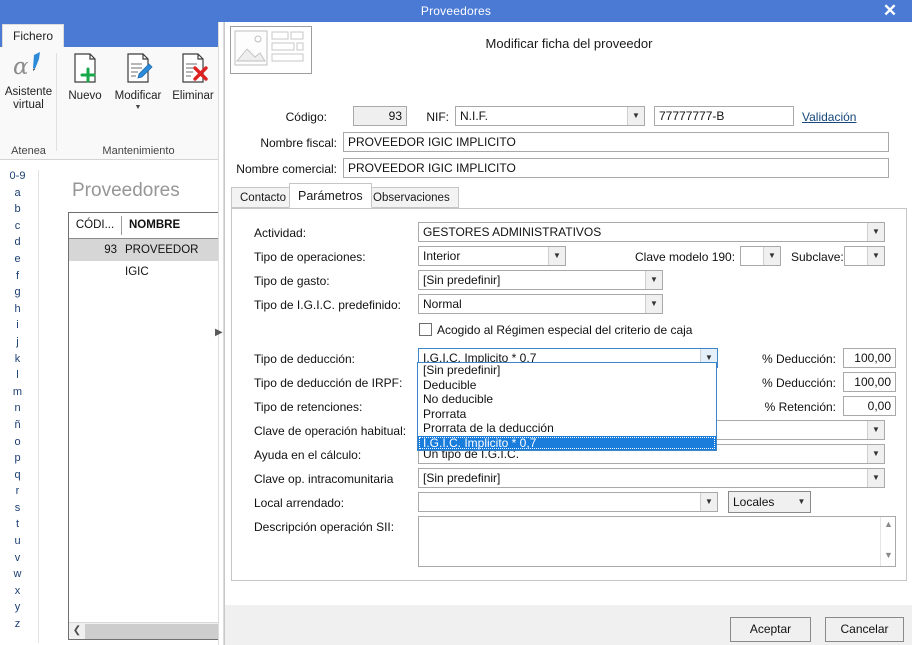 This screenshot has height=645, width=912. I want to click on tab-observaciones: Observaciones, so click(411, 197).